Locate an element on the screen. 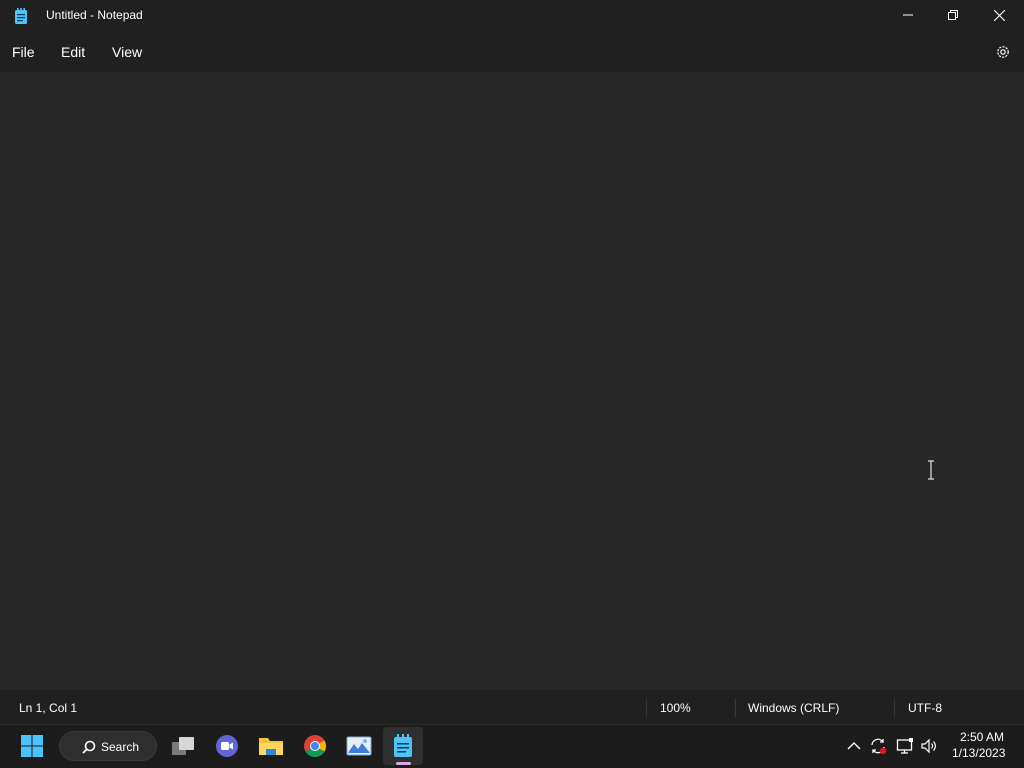 This screenshot has width=1024, height=768. minimize-button is located at coordinates (908, 15).